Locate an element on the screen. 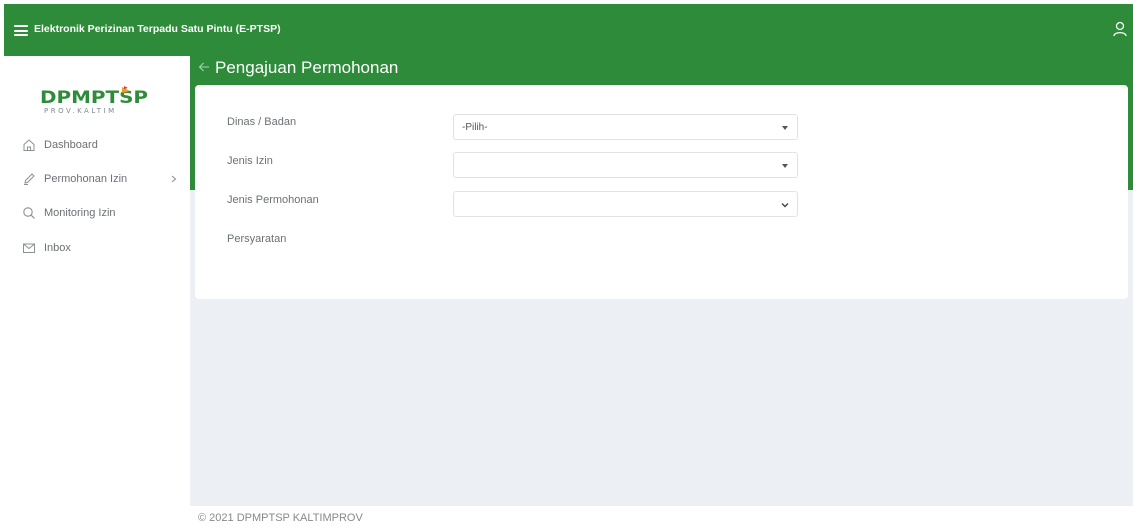 Image resolution: width=1133 pixels, height=527 pixels. sidebar-item-inbox: Inbox is located at coordinates (97, 249).